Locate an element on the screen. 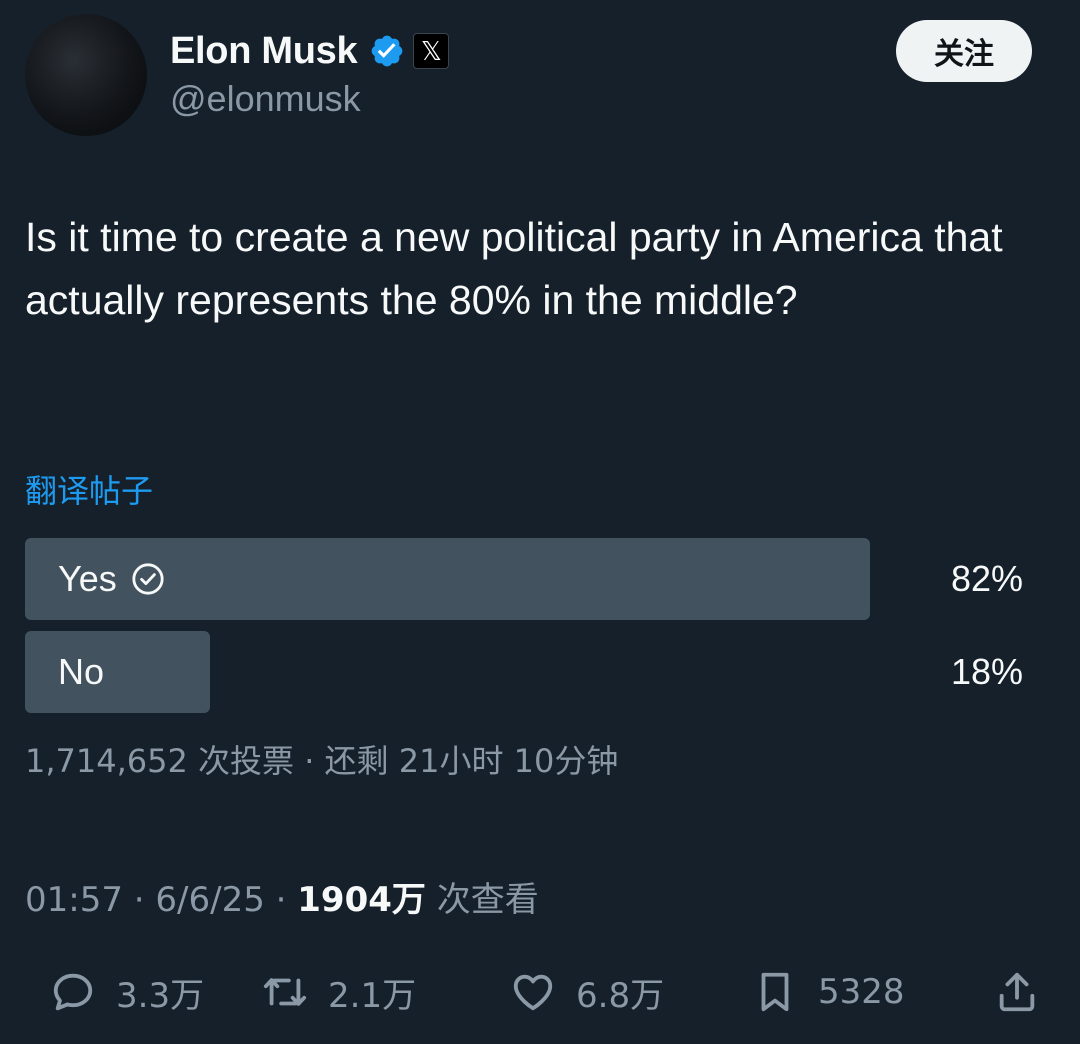 The image size is (1080, 1044). heart-icon is located at coordinates (533, 992).